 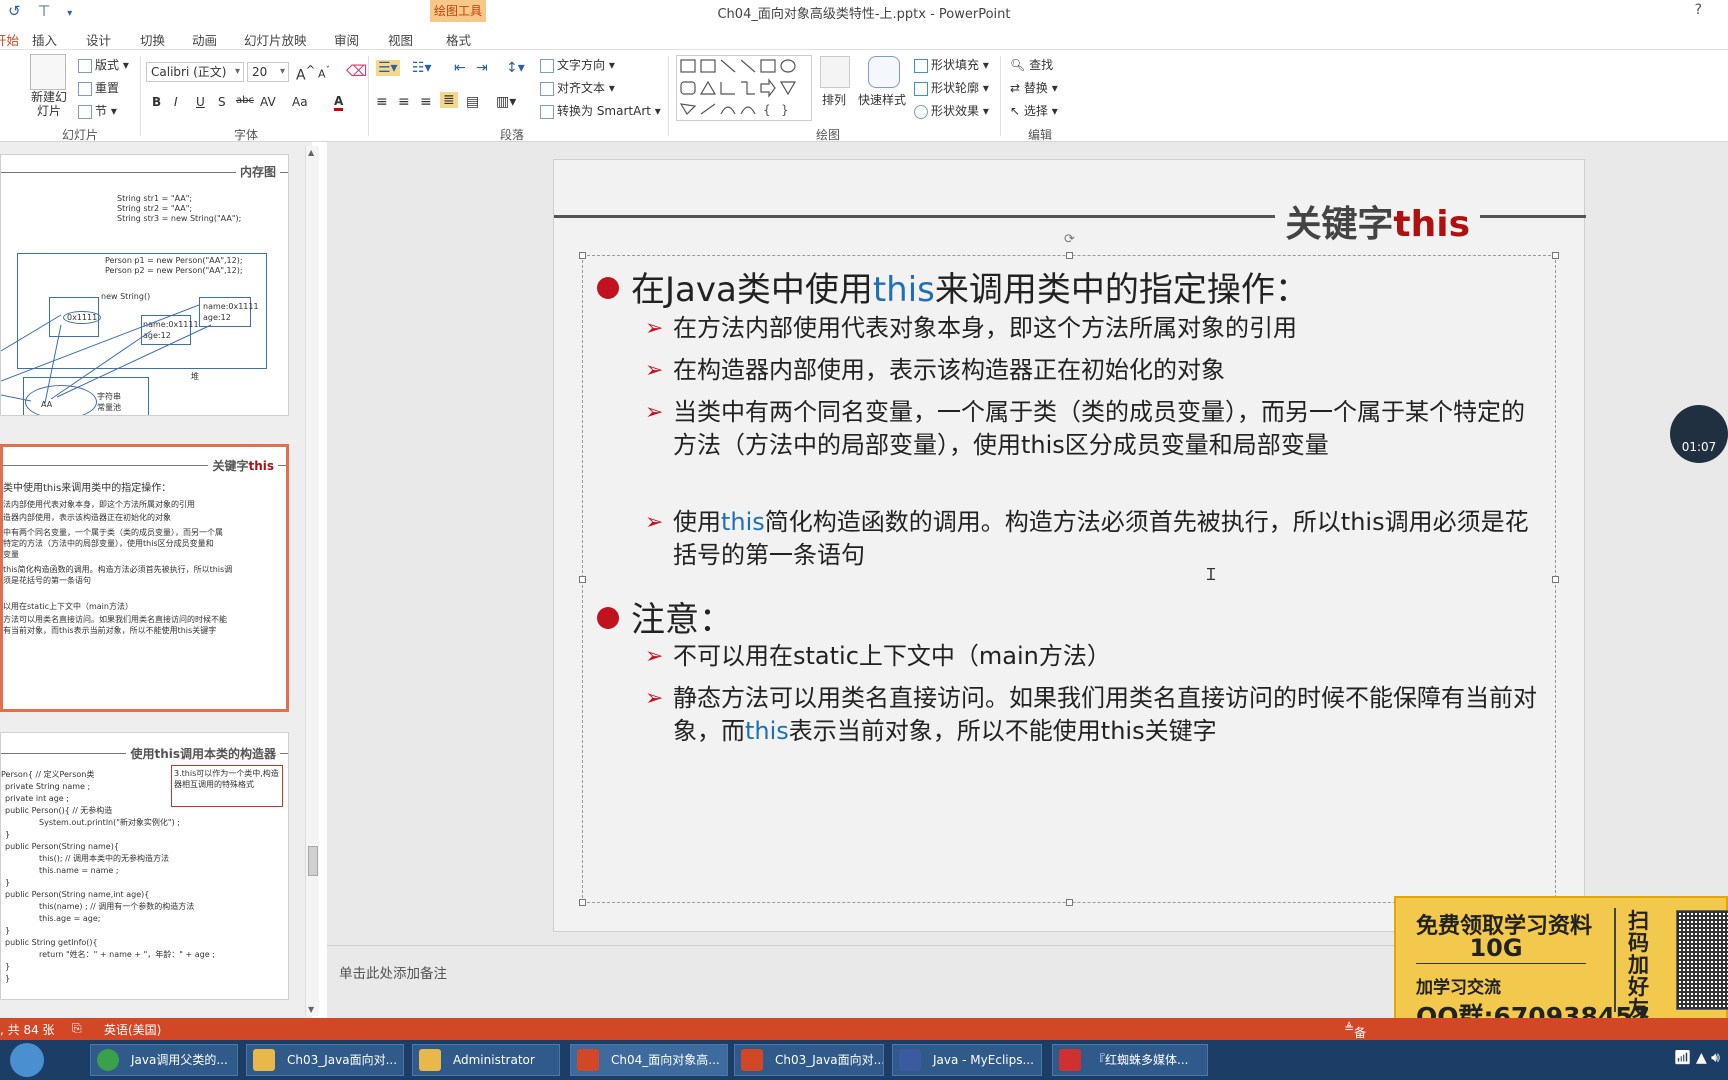 I want to click on shadow-button: S, so click(x=222, y=102).